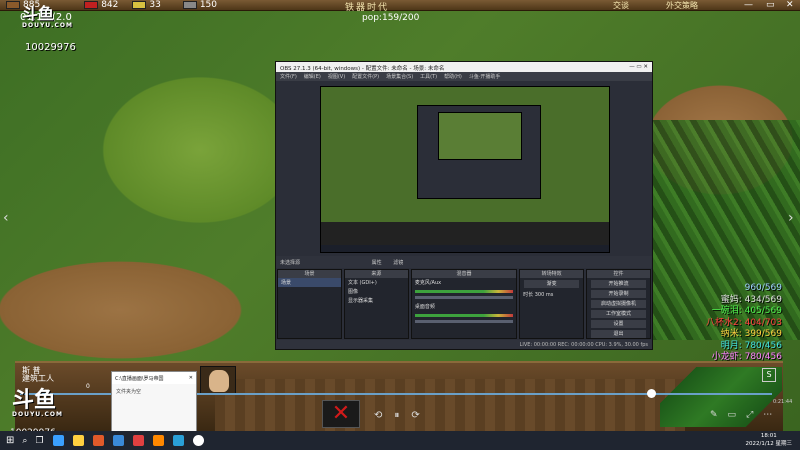  Describe the element at coordinates (376, 274) in the screenshot. I see `sources-header: 来源` at that location.